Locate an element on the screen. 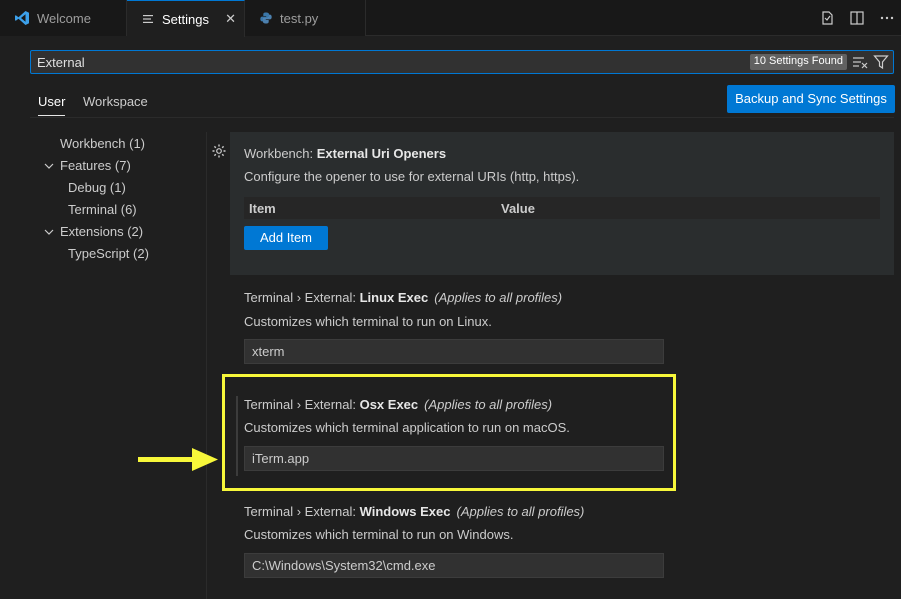 The width and height of the screenshot is (901, 599). tab-label: Settings is located at coordinates (185, 19).